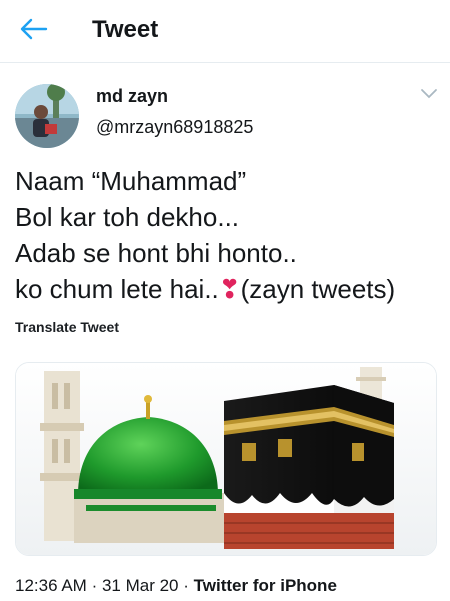  I want to click on author-name: md zayn, so click(132, 96).